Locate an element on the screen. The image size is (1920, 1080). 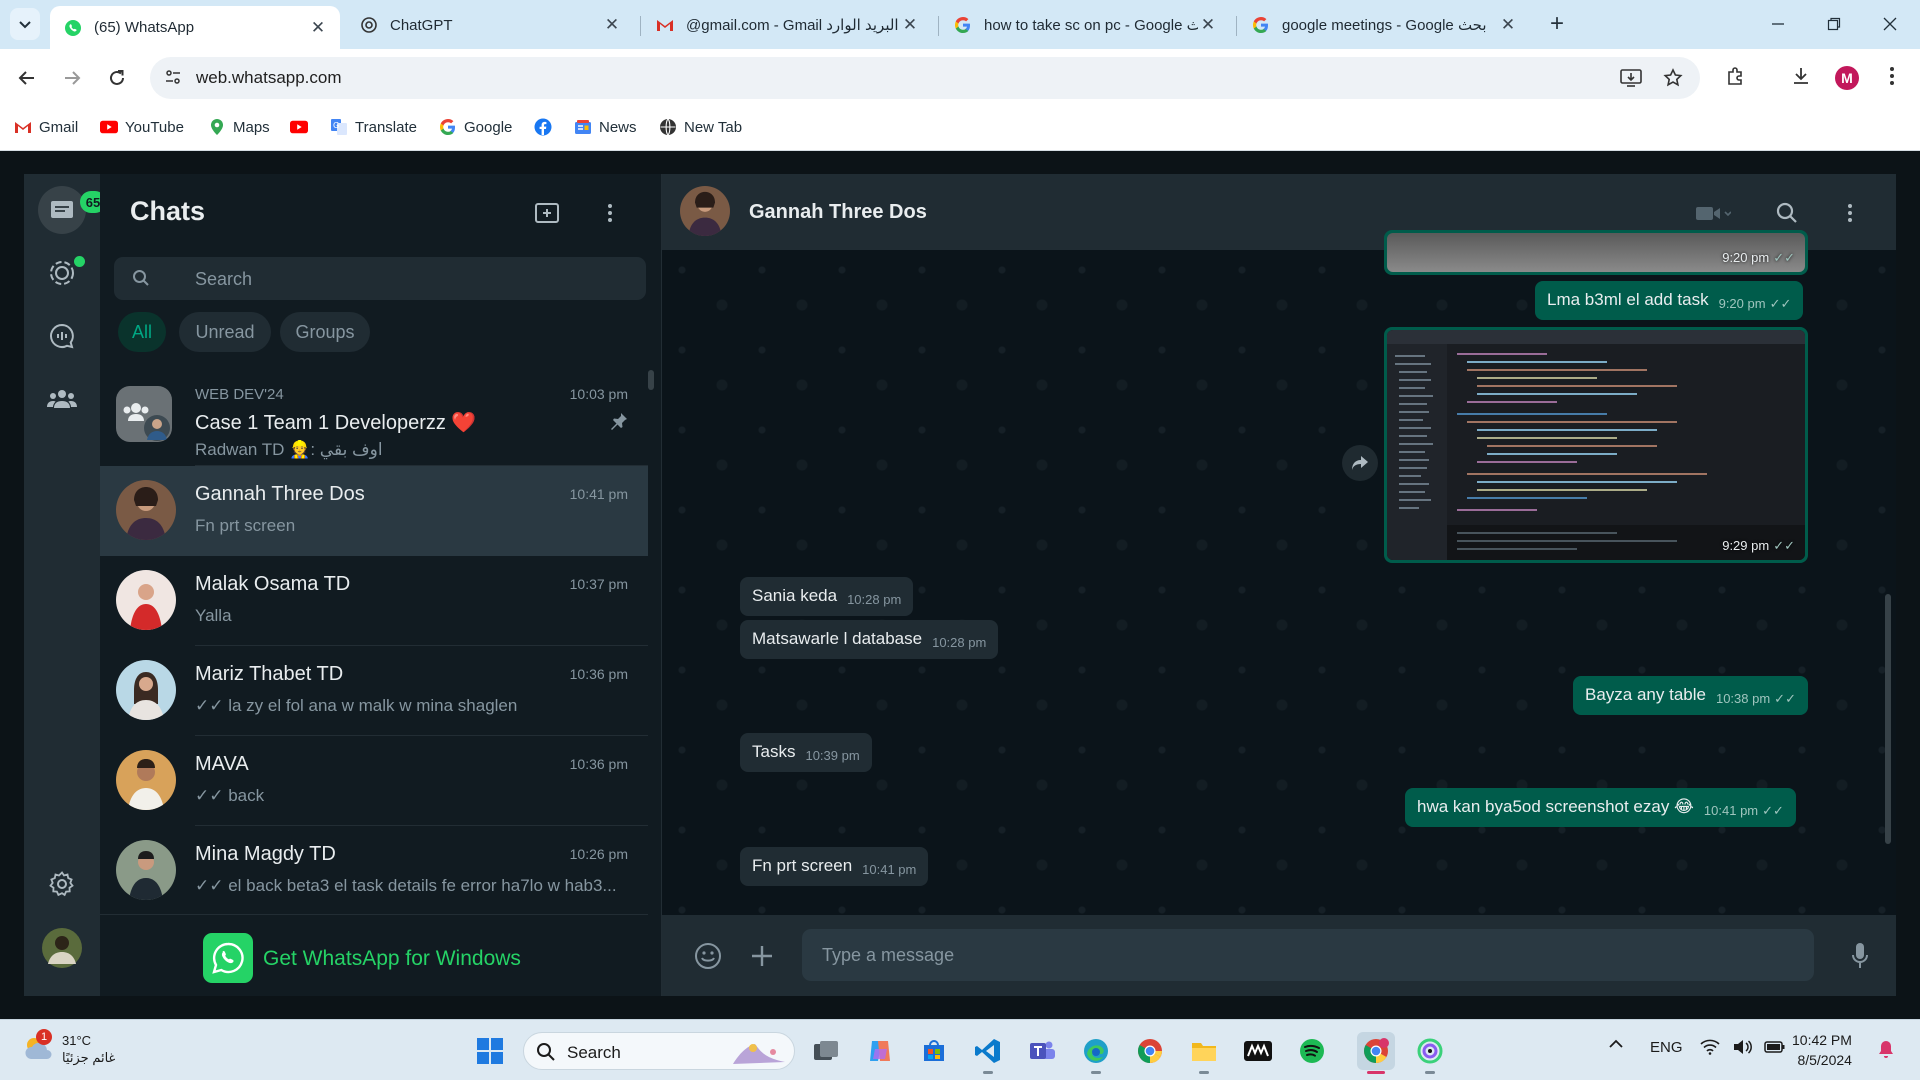
image-message: 9:20 pm ✓✓ is located at coordinates (1596, 252).